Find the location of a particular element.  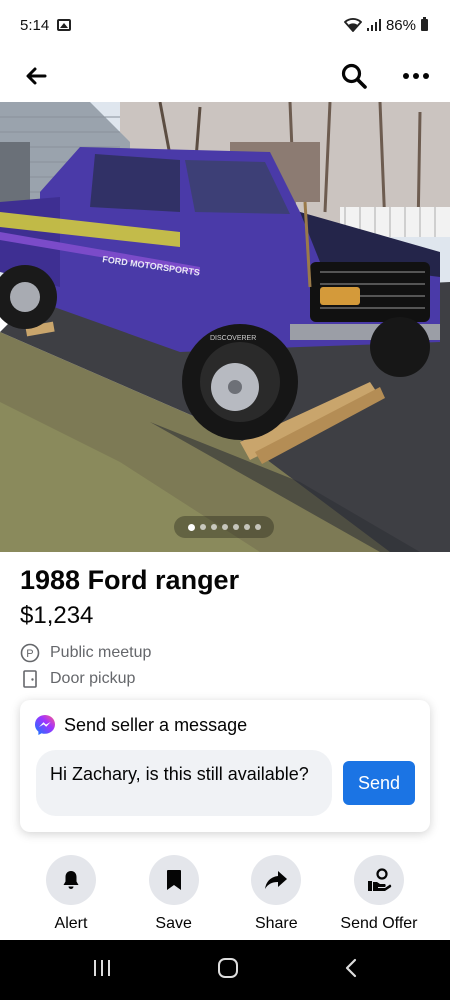

more-button is located at coordinates (416, 76).